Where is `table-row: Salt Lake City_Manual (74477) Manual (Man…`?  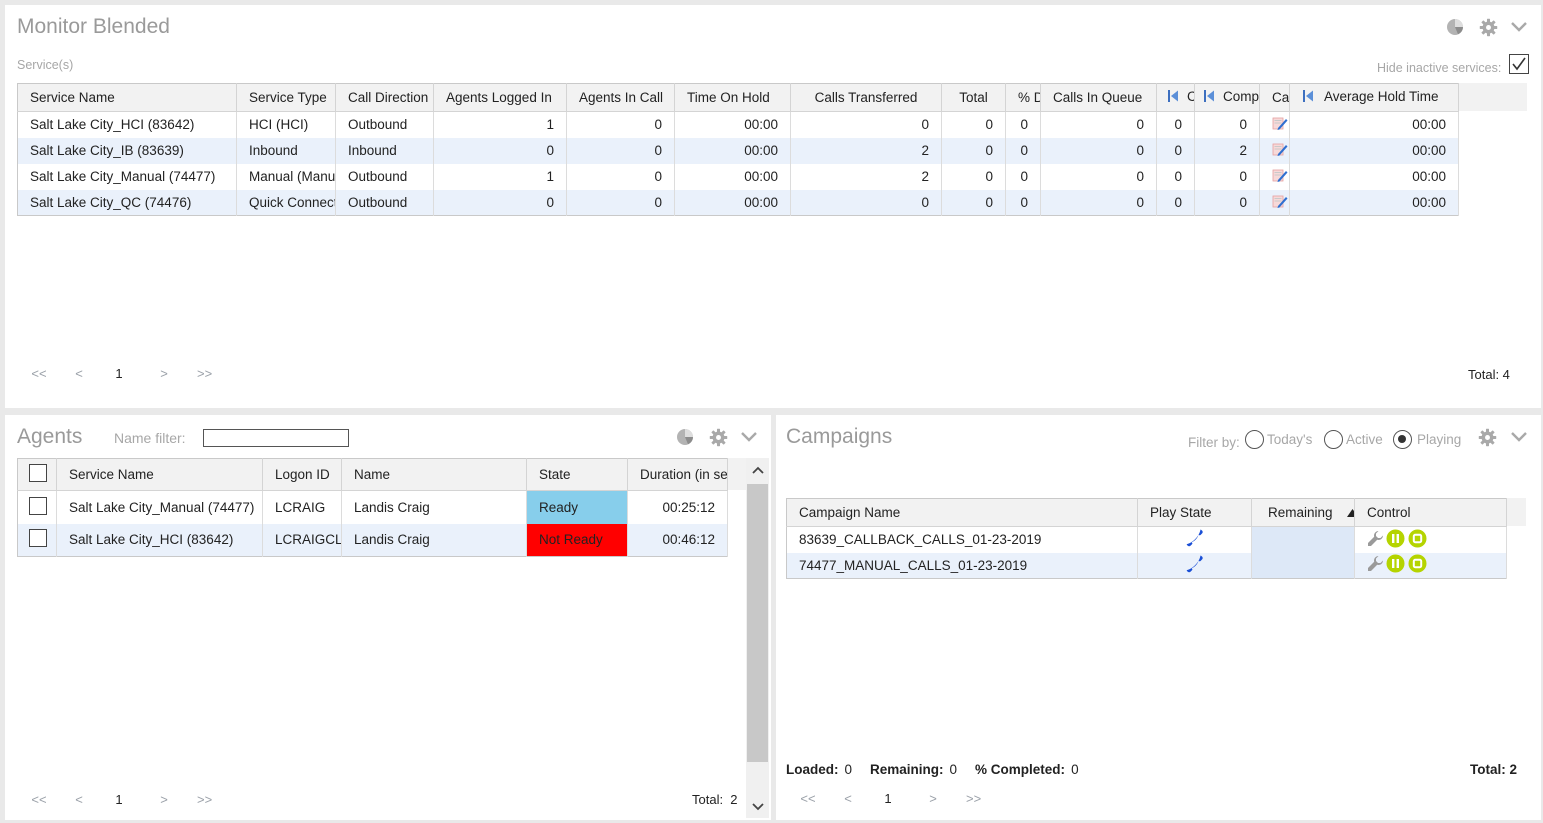
table-row: Salt Lake City_Manual (74477) Manual (Man… is located at coordinates (738, 176).